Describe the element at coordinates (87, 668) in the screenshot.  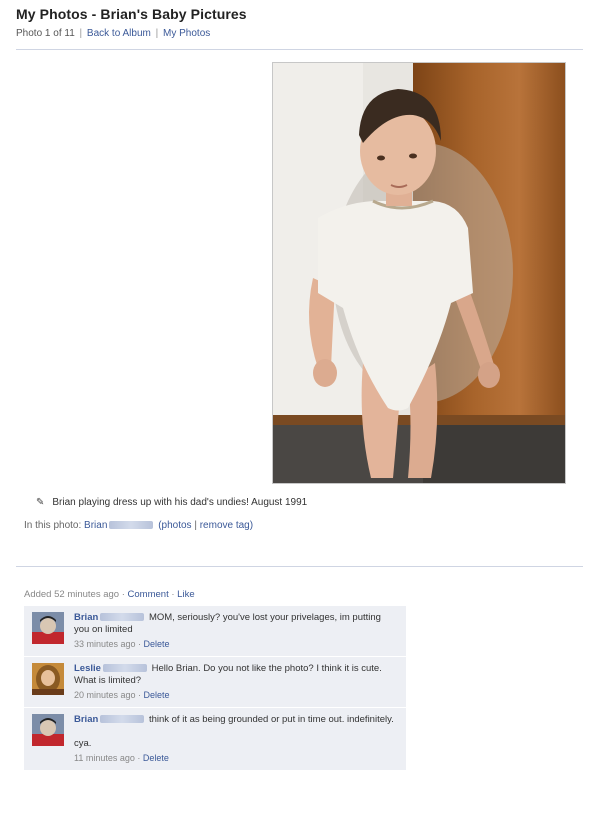
I see `commenter-name: Leslie` at that location.